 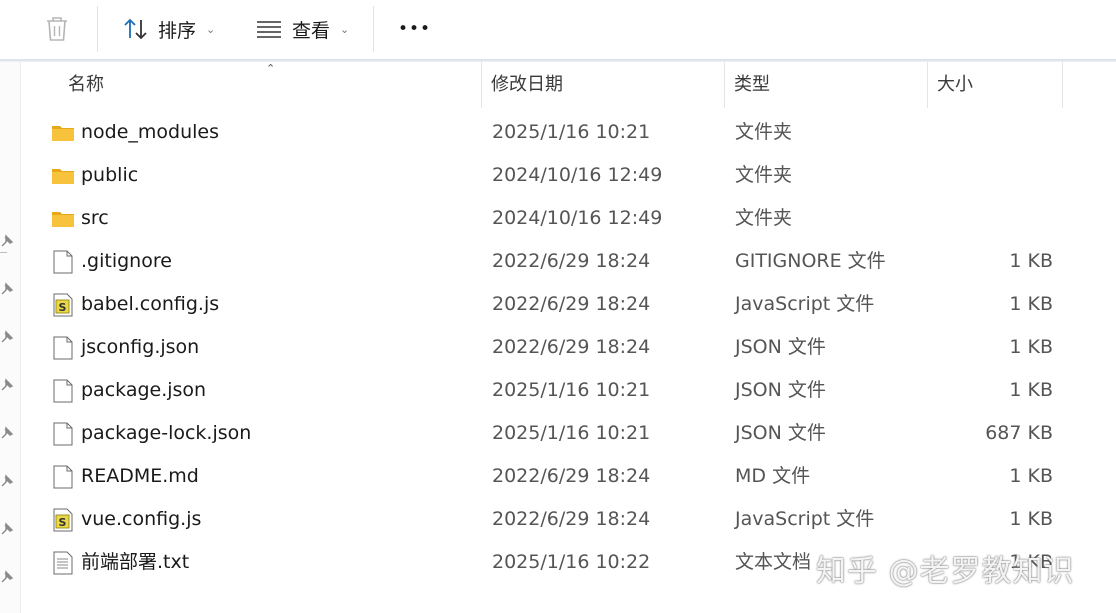 What do you see at coordinates (1019, 433) in the screenshot?
I see `file-size: 687 KB` at bounding box center [1019, 433].